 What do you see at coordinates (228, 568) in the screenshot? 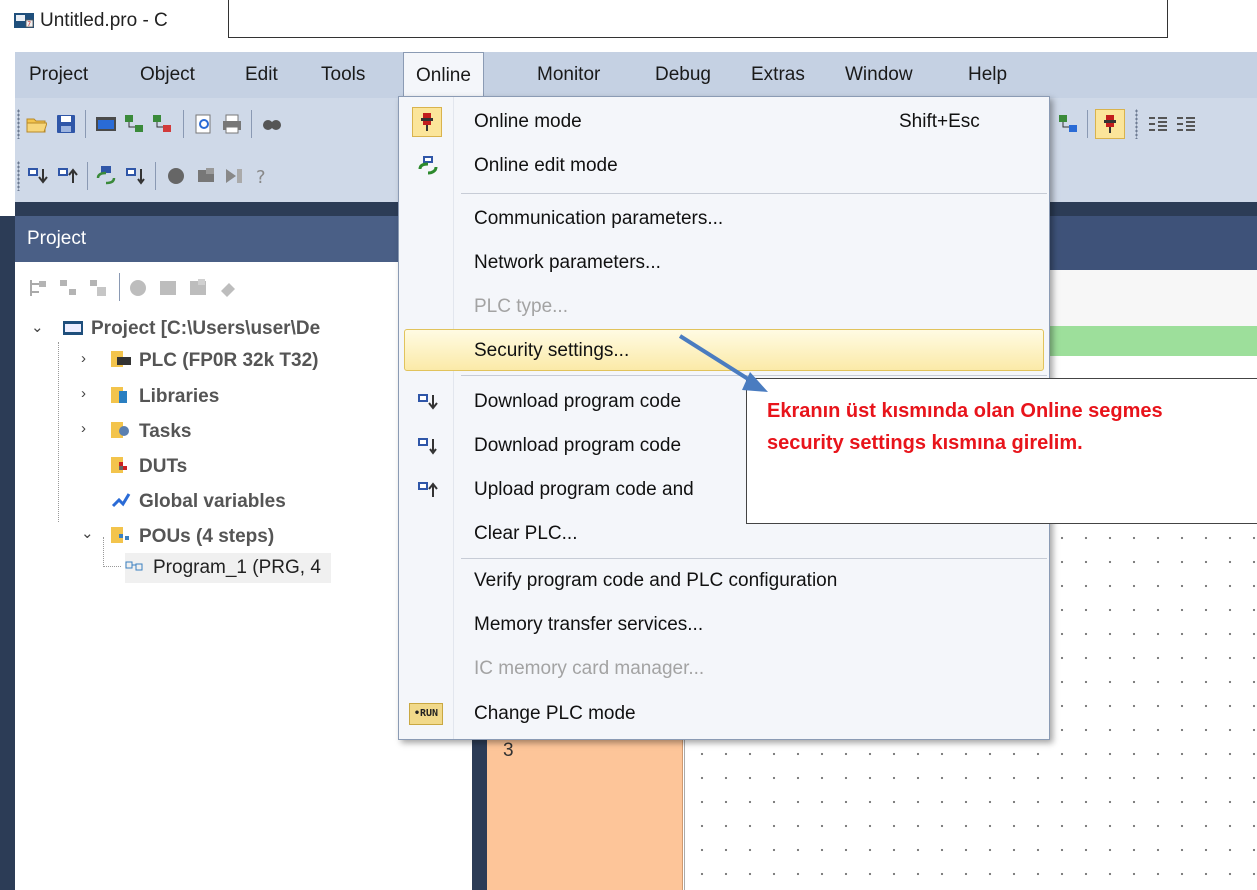
I see `tree-item-program-1: Program_1 (PRG, 4` at bounding box center [228, 568].